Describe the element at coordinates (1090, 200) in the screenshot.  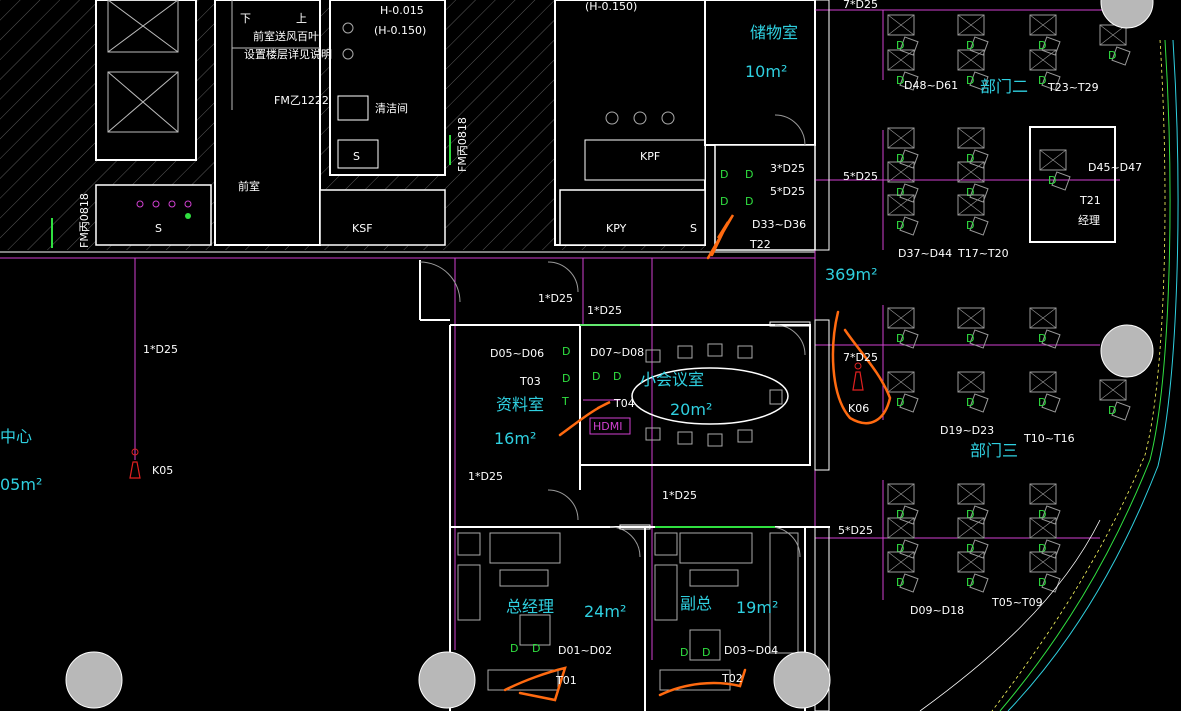
I see `ws-t21: T21` at that location.